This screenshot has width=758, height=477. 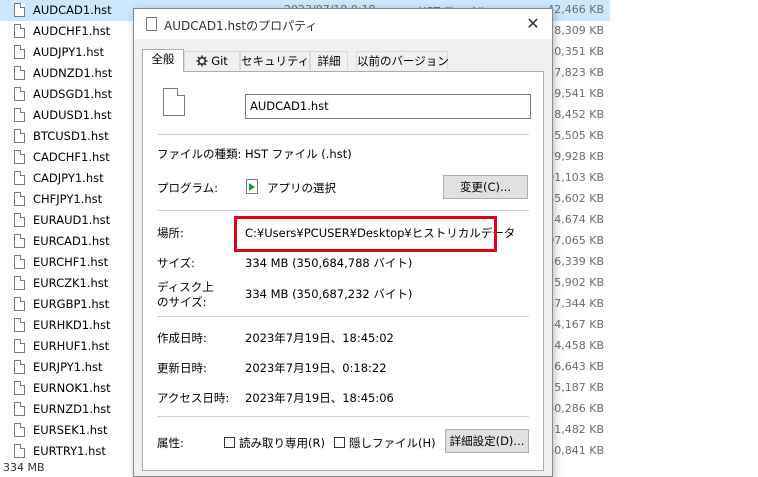 What do you see at coordinates (575, 114) in the screenshot?
I see `file-size: 28,452 KB` at bounding box center [575, 114].